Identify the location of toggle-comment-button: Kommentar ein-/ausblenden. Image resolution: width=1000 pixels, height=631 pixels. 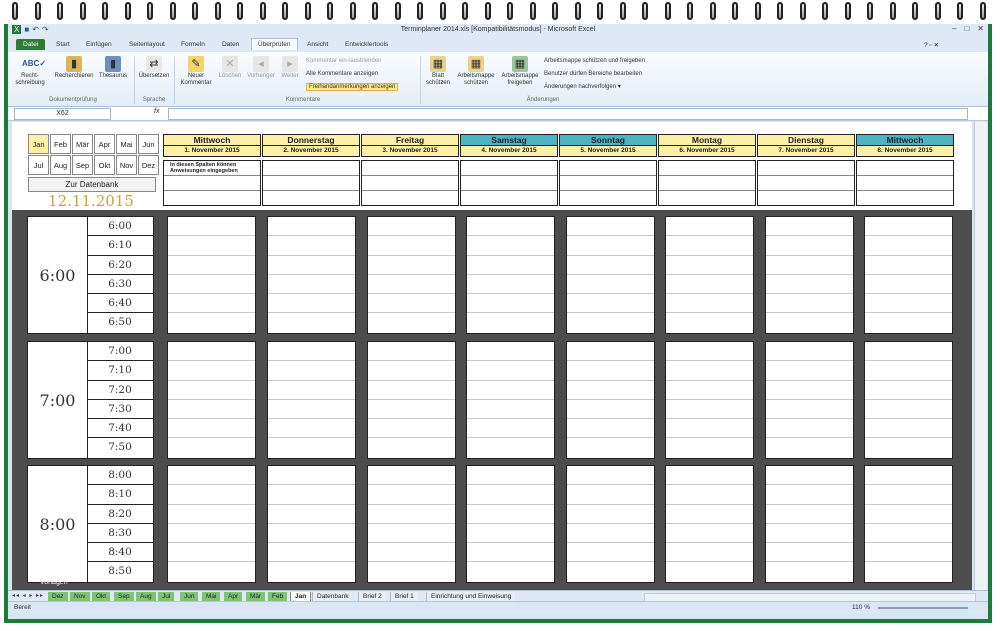
(343, 61).